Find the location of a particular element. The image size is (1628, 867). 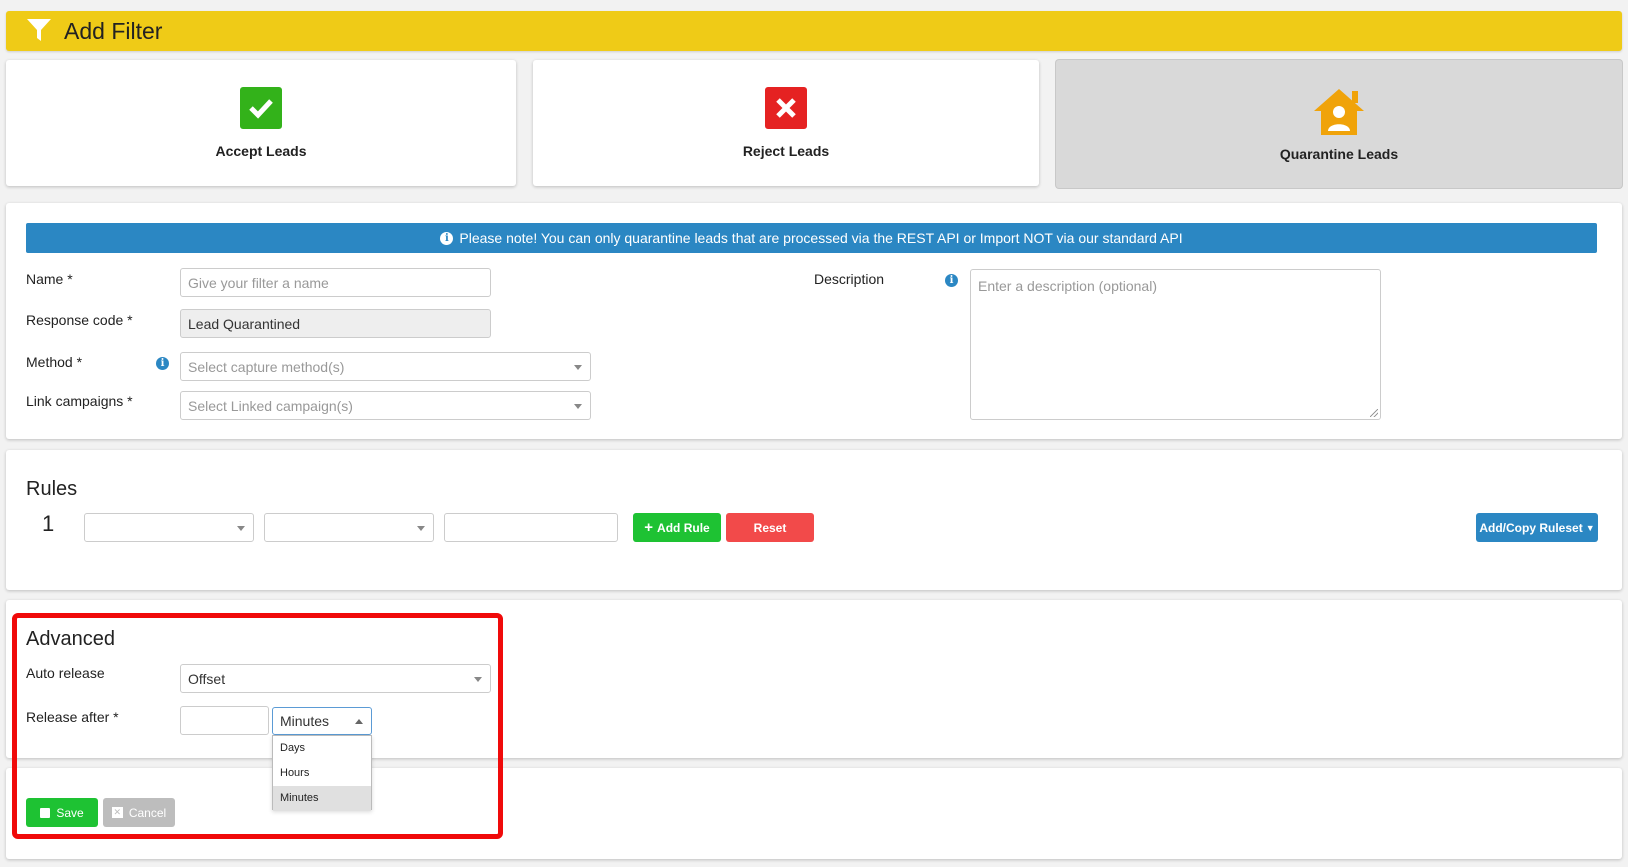

cancel-label: Cancel is located at coordinates (147, 812).